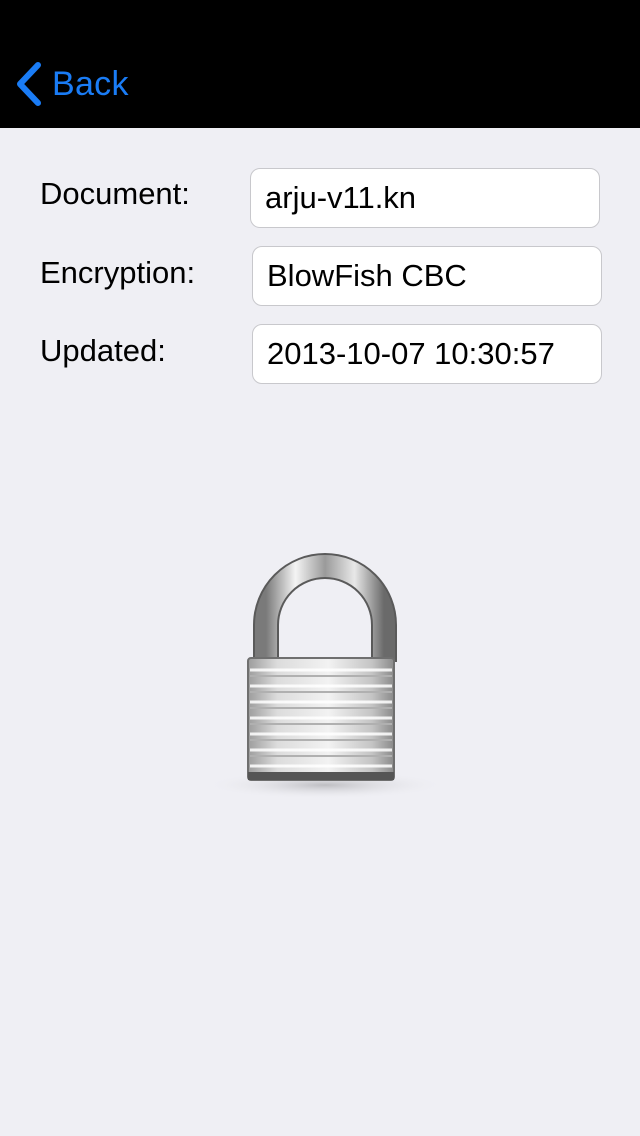 The image size is (640, 1136). What do you see at coordinates (103, 350) in the screenshot?
I see `updated-label: Updated:` at bounding box center [103, 350].